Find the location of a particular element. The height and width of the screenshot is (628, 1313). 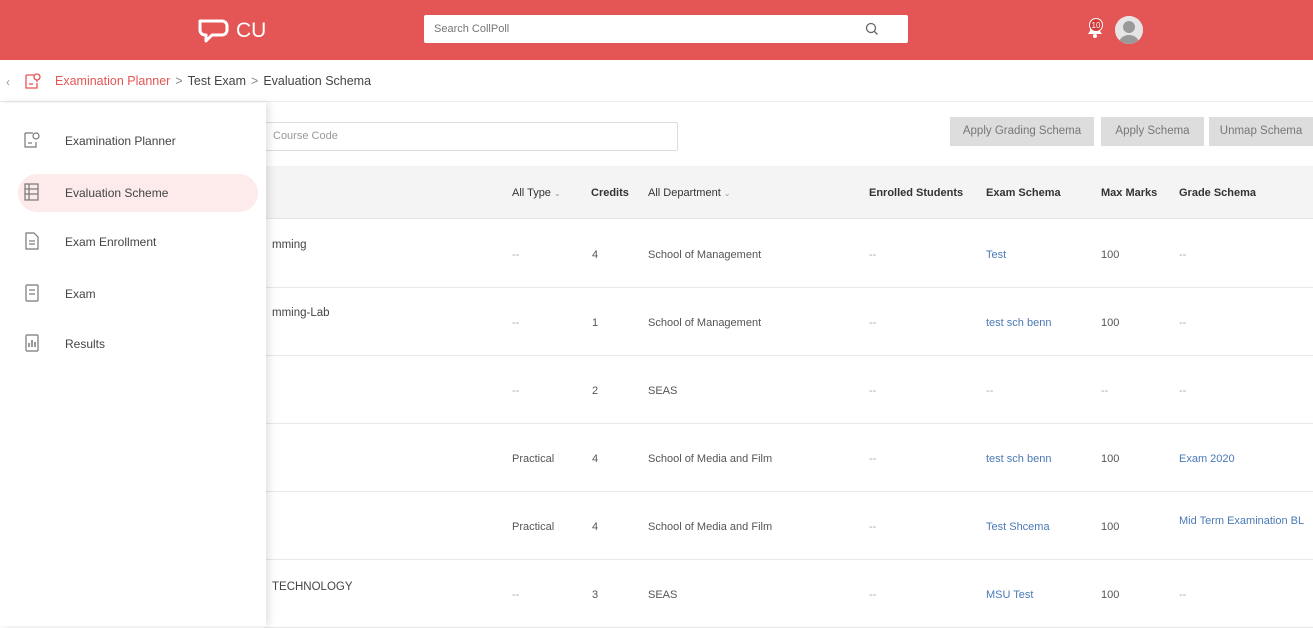

course-name: mming is located at coordinates (289, 245).